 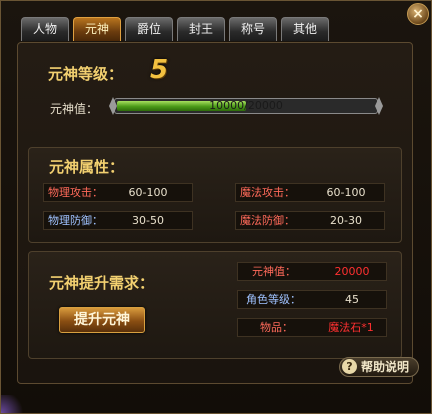 What do you see at coordinates (87, 167) in the screenshot?
I see `attributes-title: 元神属性：` at bounding box center [87, 167].